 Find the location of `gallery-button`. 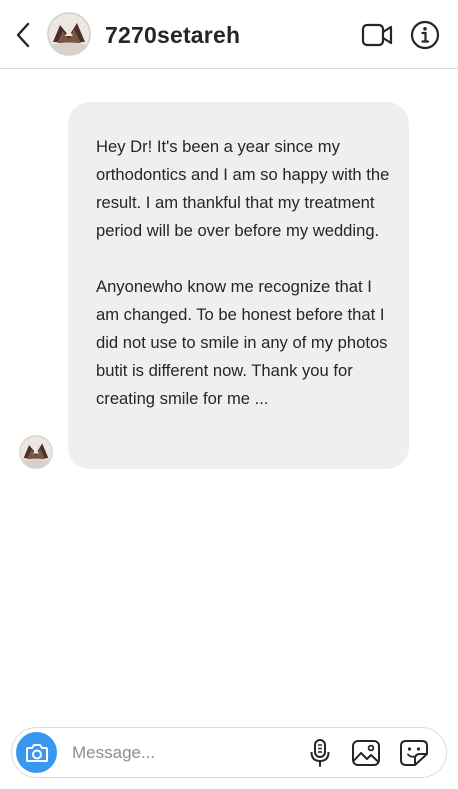

gallery-button is located at coordinates (366, 753).